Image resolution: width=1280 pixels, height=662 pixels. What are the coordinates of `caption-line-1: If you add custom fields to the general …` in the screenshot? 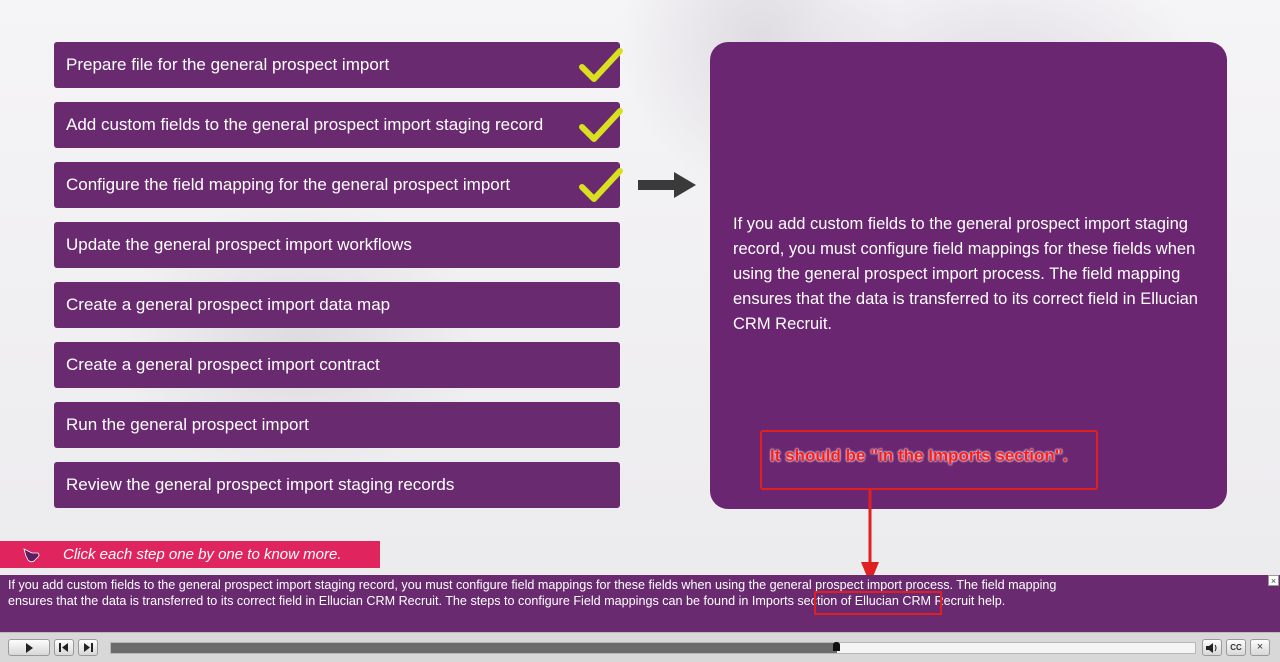 It's located at (532, 585).